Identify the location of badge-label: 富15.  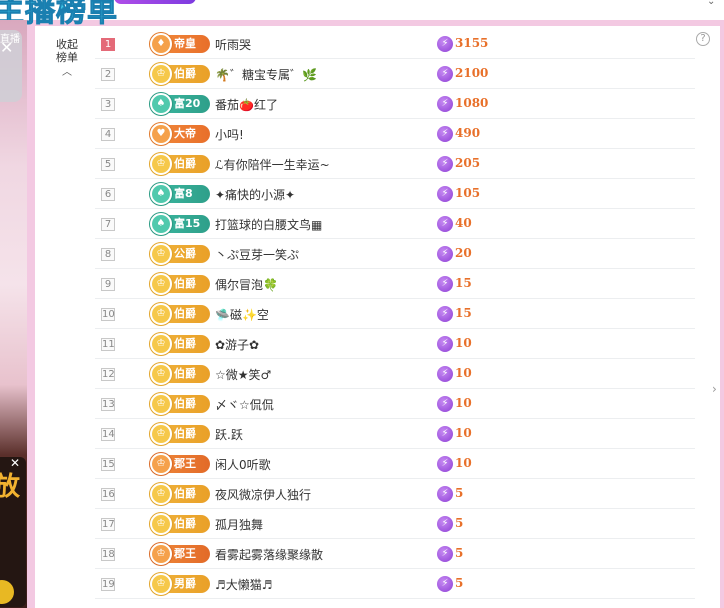
(187, 223).